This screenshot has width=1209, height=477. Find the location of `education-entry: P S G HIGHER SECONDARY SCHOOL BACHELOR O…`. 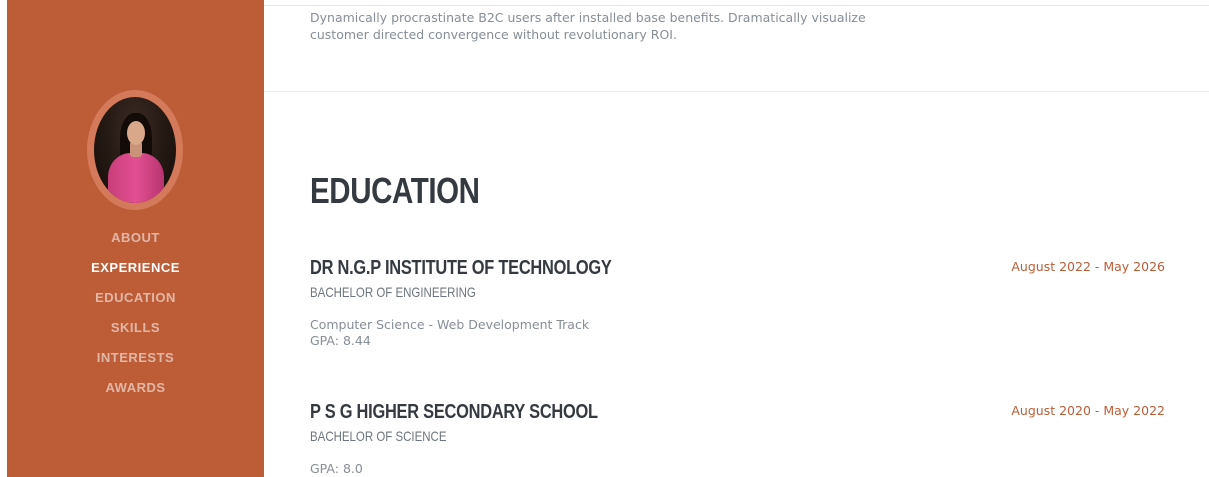

education-entry: P S G HIGHER SECONDARY SCHOOL BACHELOR O… is located at coordinates (737, 439).